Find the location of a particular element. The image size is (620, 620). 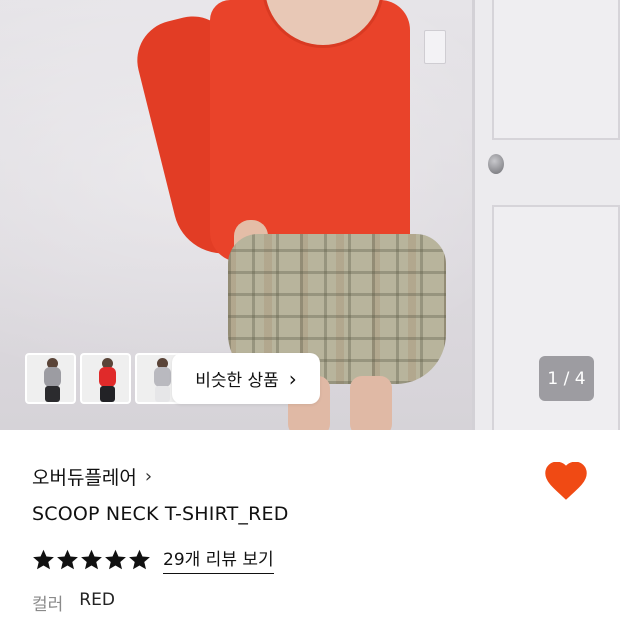

door-panel-upper is located at coordinates (556, 70).